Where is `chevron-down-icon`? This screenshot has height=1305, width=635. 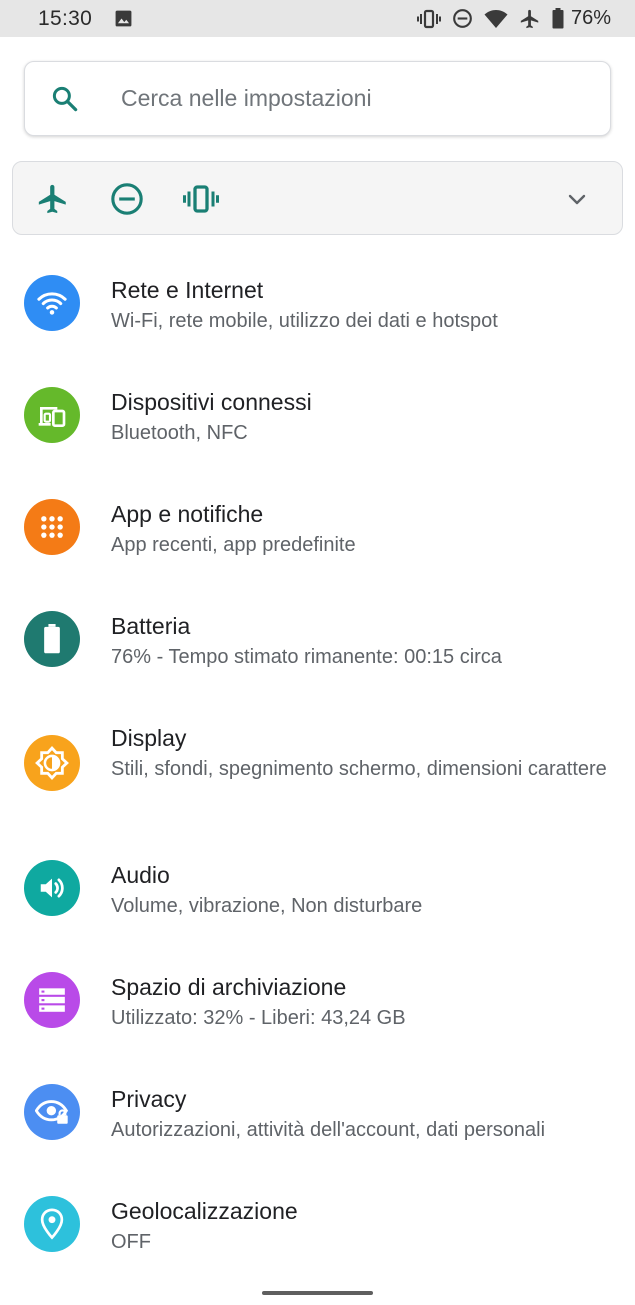 chevron-down-icon is located at coordinates (577, 199).